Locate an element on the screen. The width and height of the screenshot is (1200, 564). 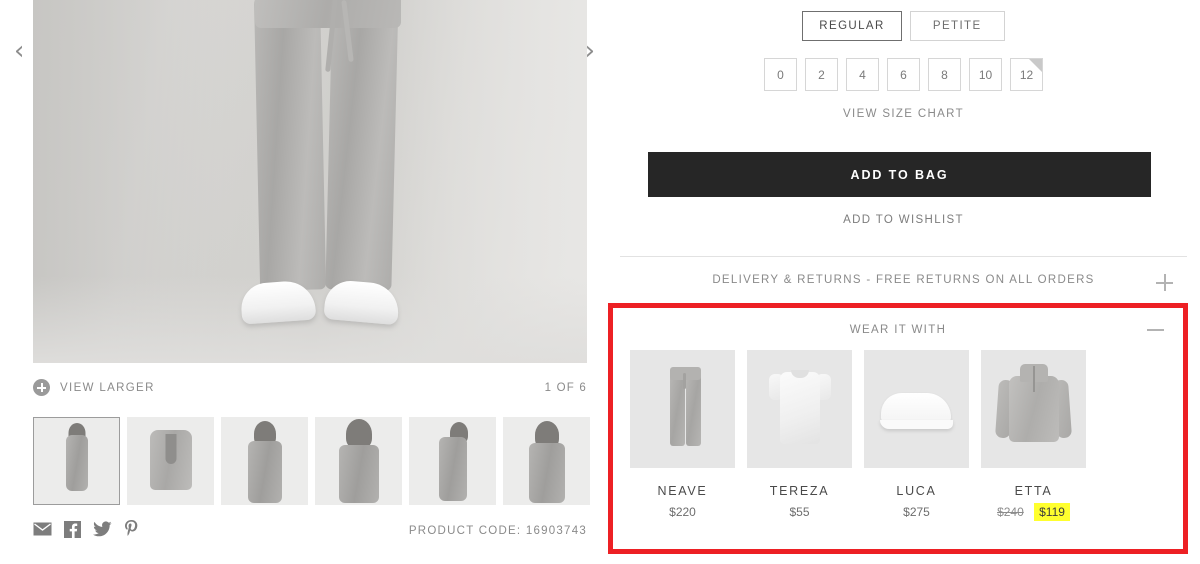
companion-thumb-white-tee is located at coordinates (799, 409).